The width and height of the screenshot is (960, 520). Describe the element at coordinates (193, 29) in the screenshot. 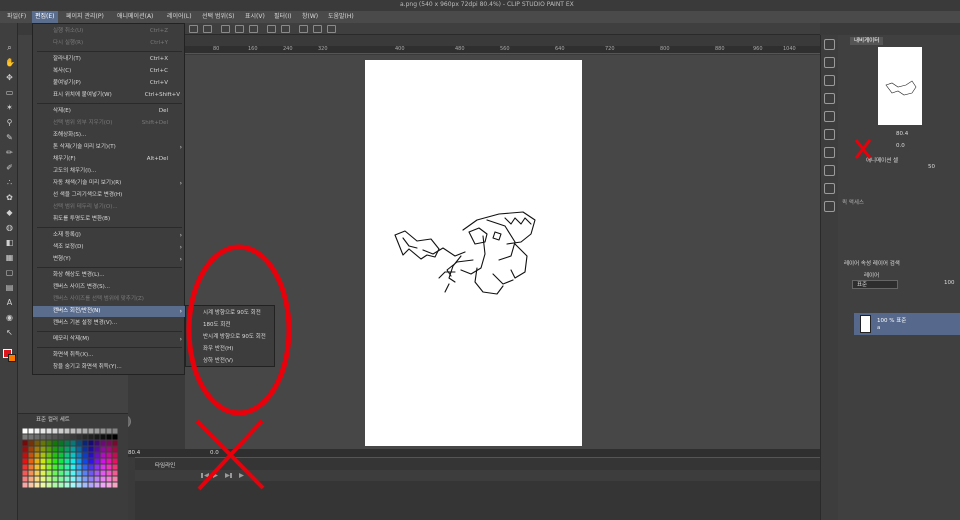

I see `undo-icon` at that location.